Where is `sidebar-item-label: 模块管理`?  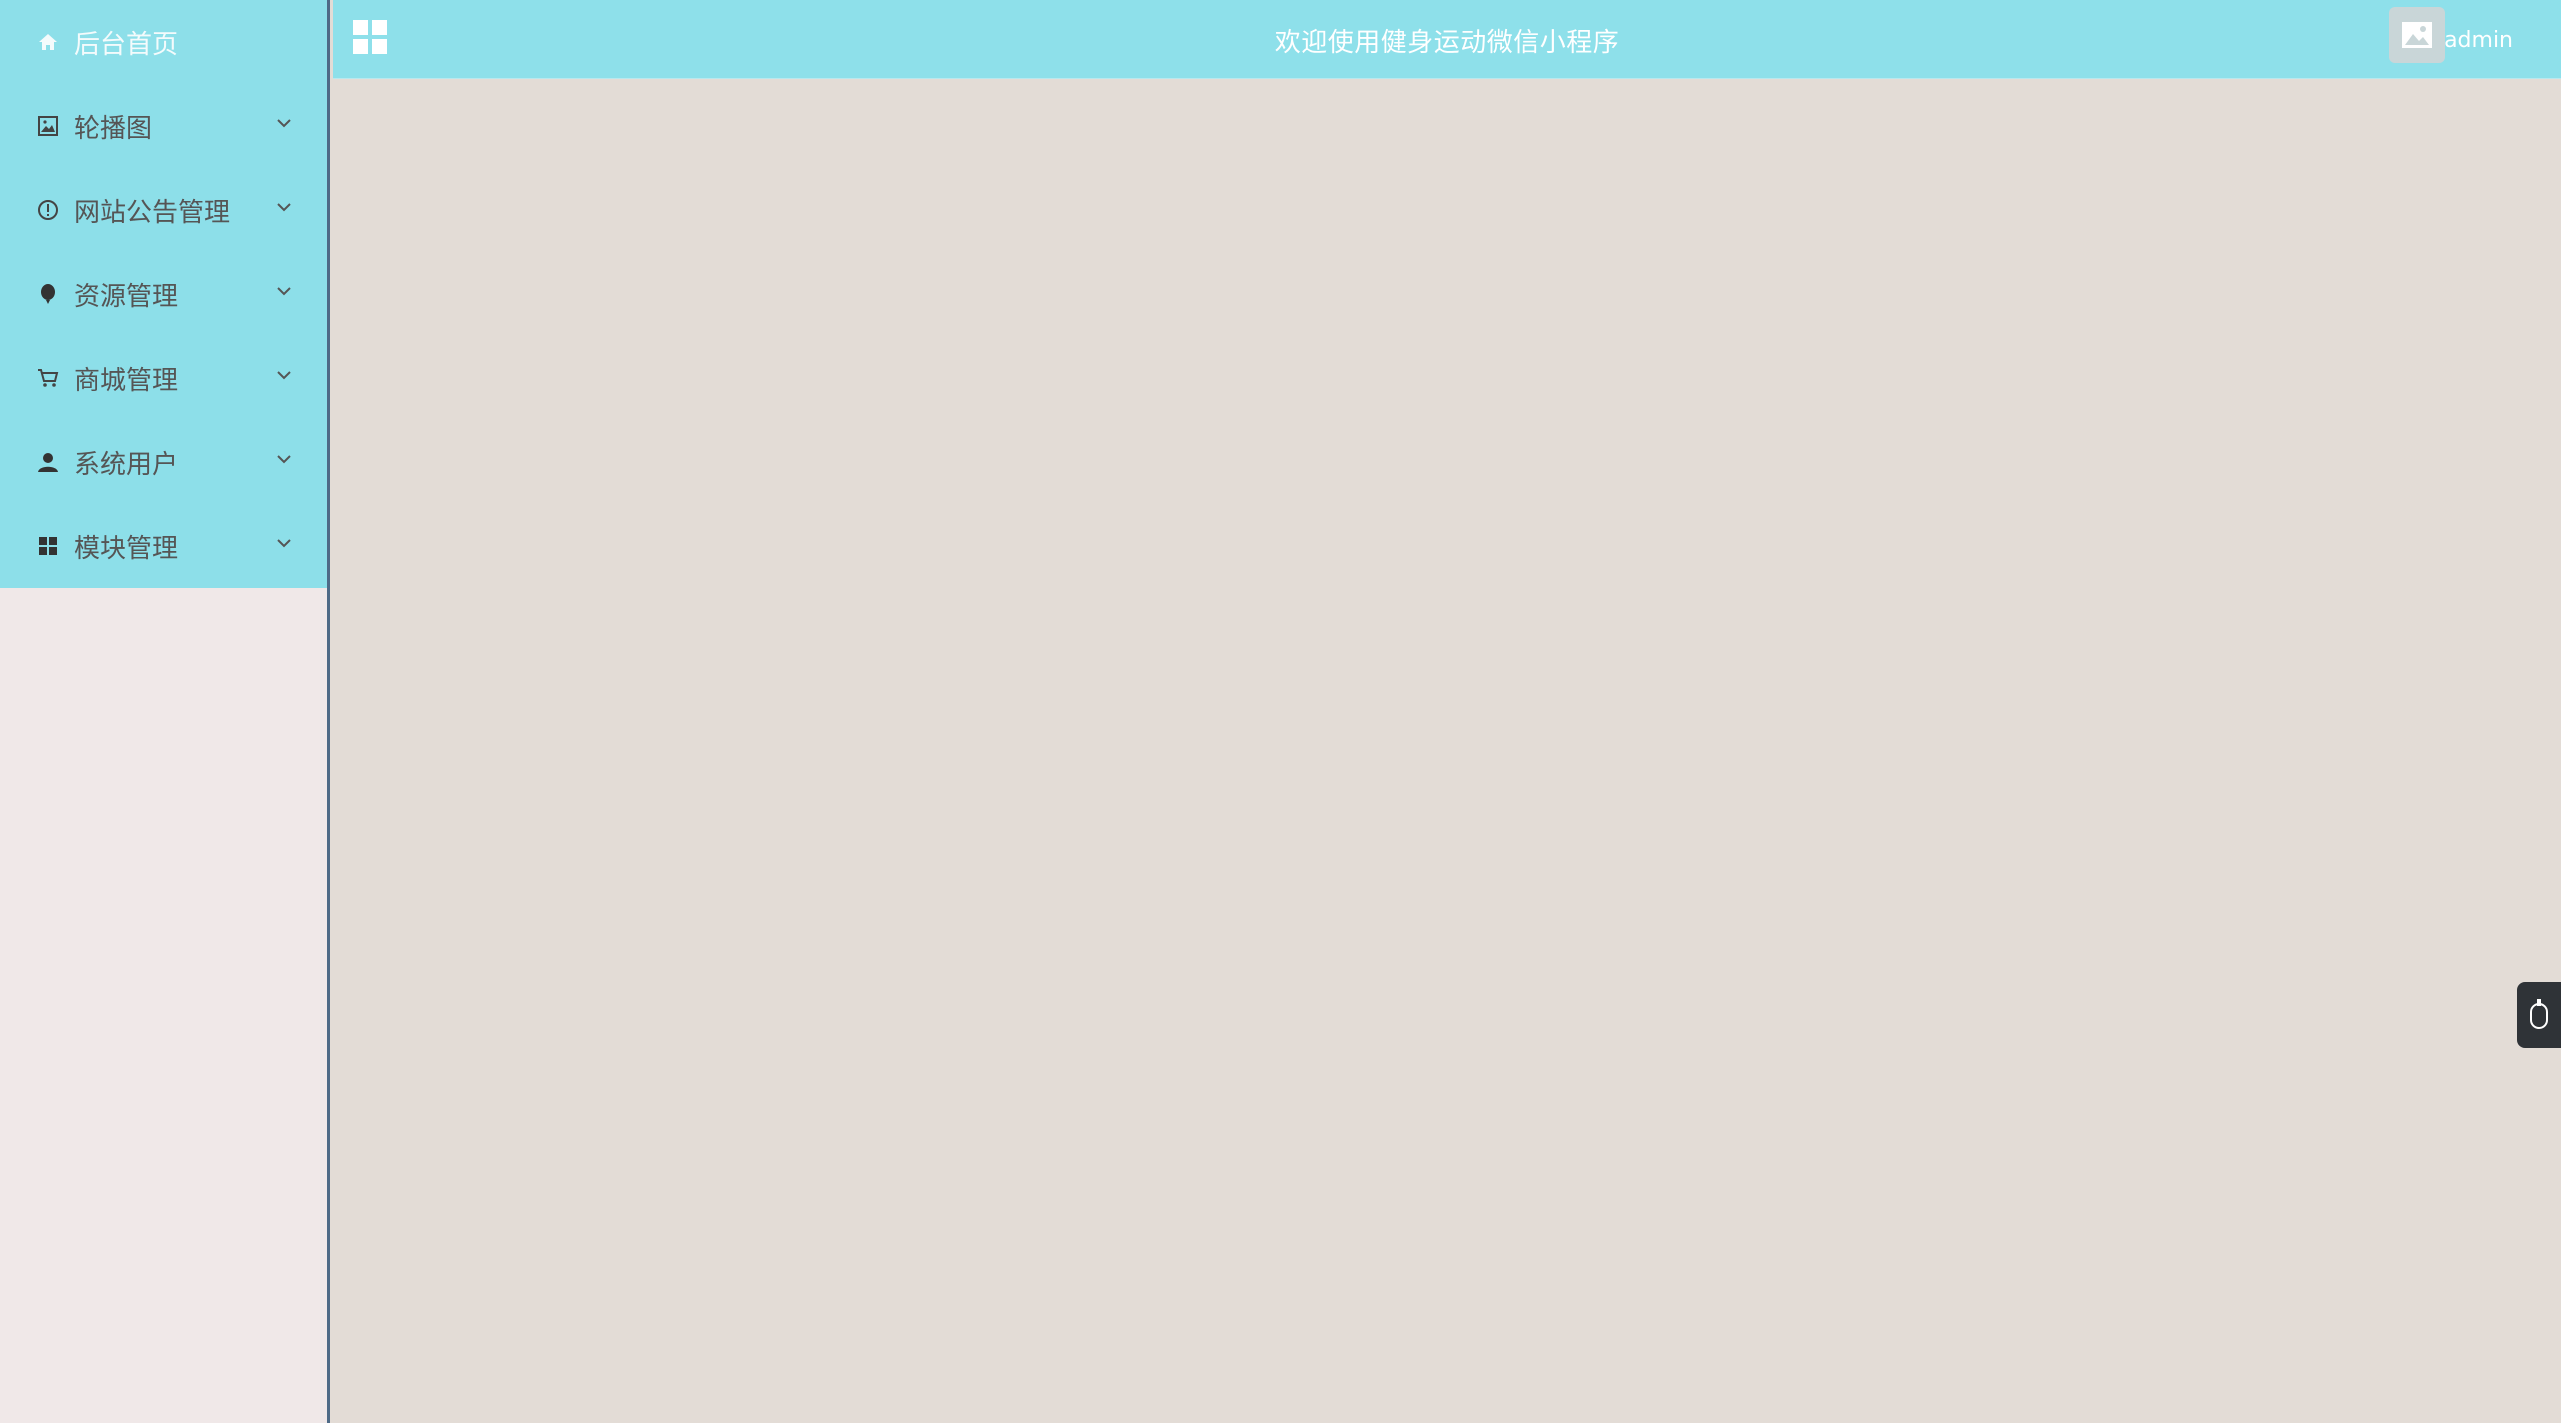 sidebar-item-label: 模块管理 is located at coordinates (126, 548).